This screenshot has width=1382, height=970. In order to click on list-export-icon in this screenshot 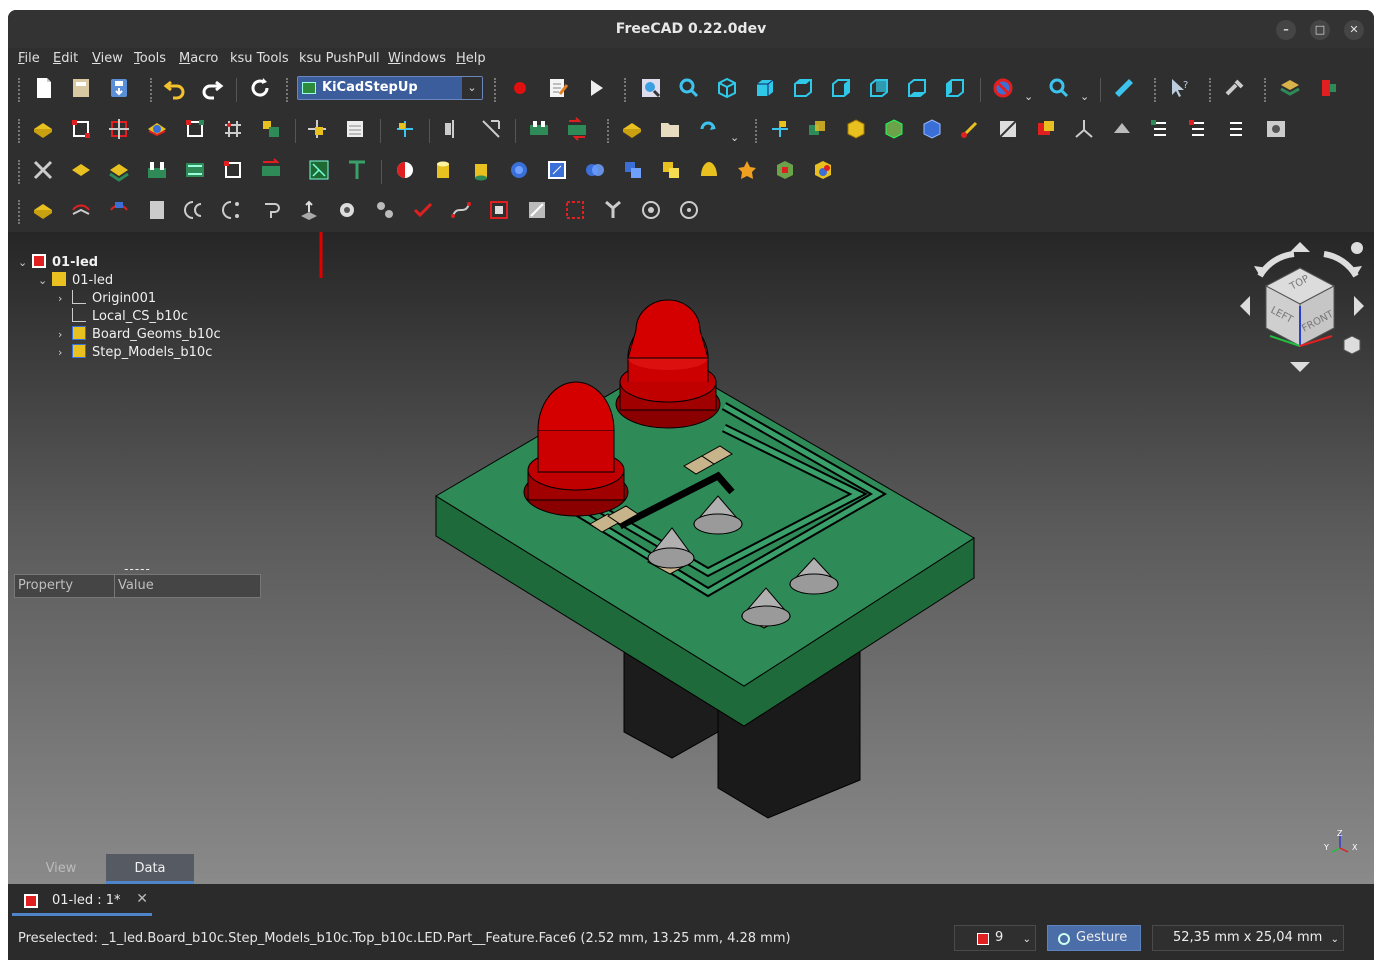, I will do `click(1160, 129)`.